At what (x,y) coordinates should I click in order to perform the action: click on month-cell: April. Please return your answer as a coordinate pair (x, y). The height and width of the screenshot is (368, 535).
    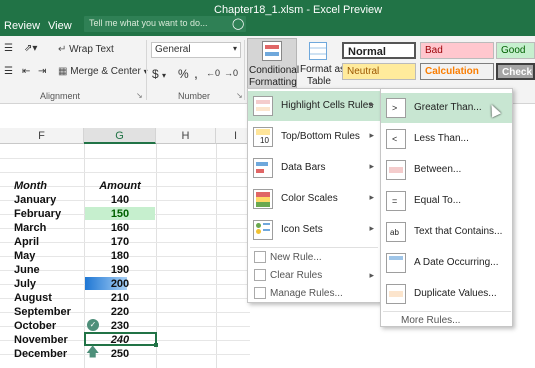
    Looking at the image, I should click on (26, 242).